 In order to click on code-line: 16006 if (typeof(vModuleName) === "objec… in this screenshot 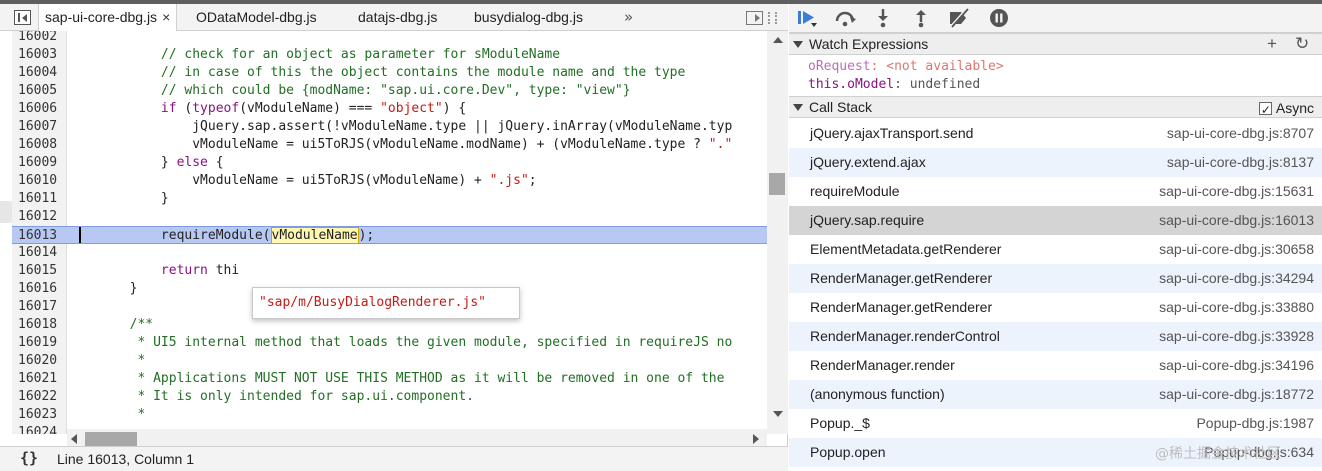, I will do `click(389, 109)`.